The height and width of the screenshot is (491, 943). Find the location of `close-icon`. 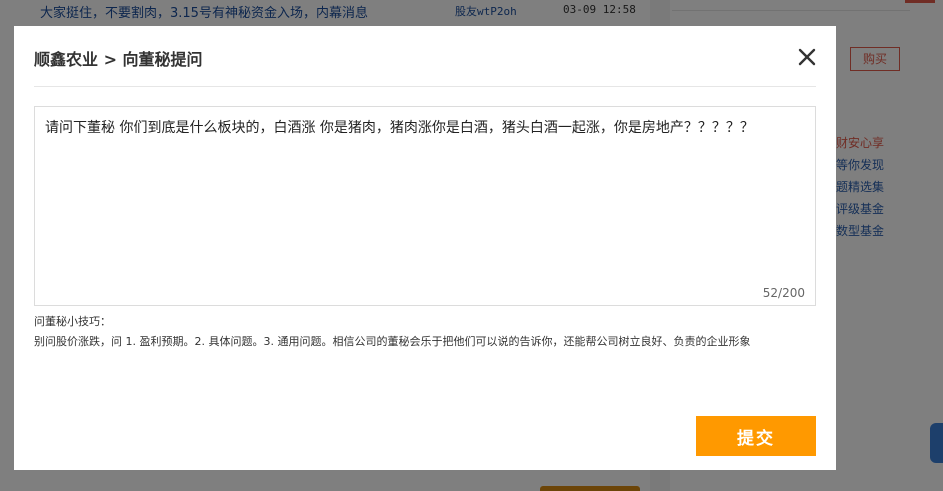

close-icon is located at coordinates (807, 57).